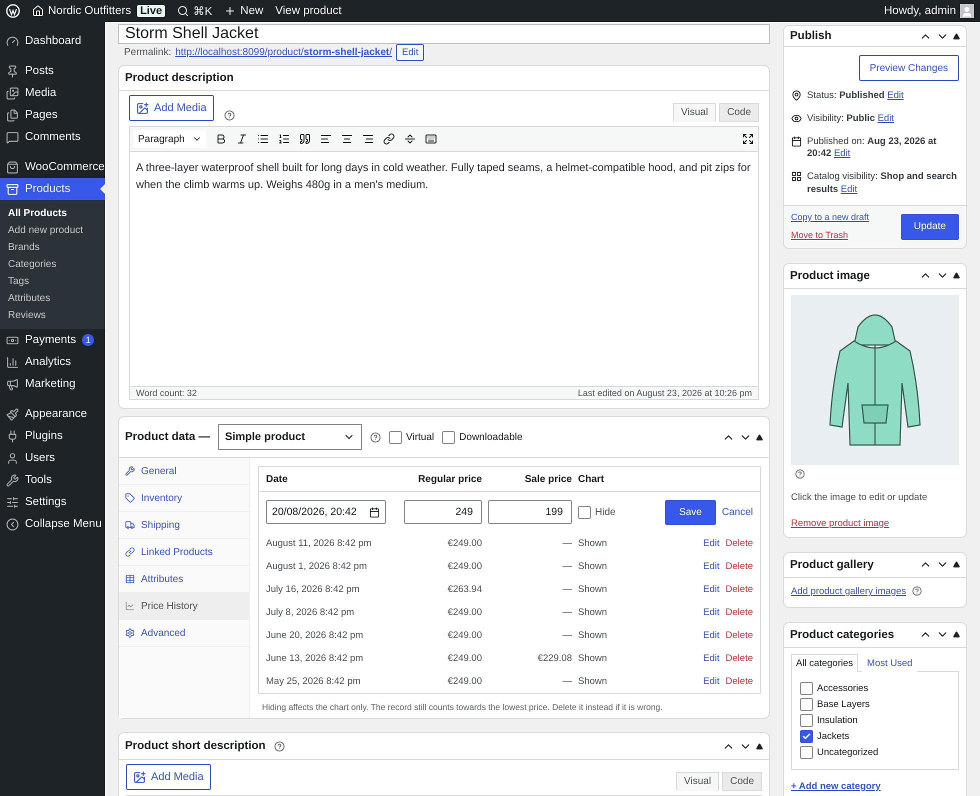  Describe the element at coordinates (836, 786) in the screenshot. I see `add-category-link: + Add new category` at that location.